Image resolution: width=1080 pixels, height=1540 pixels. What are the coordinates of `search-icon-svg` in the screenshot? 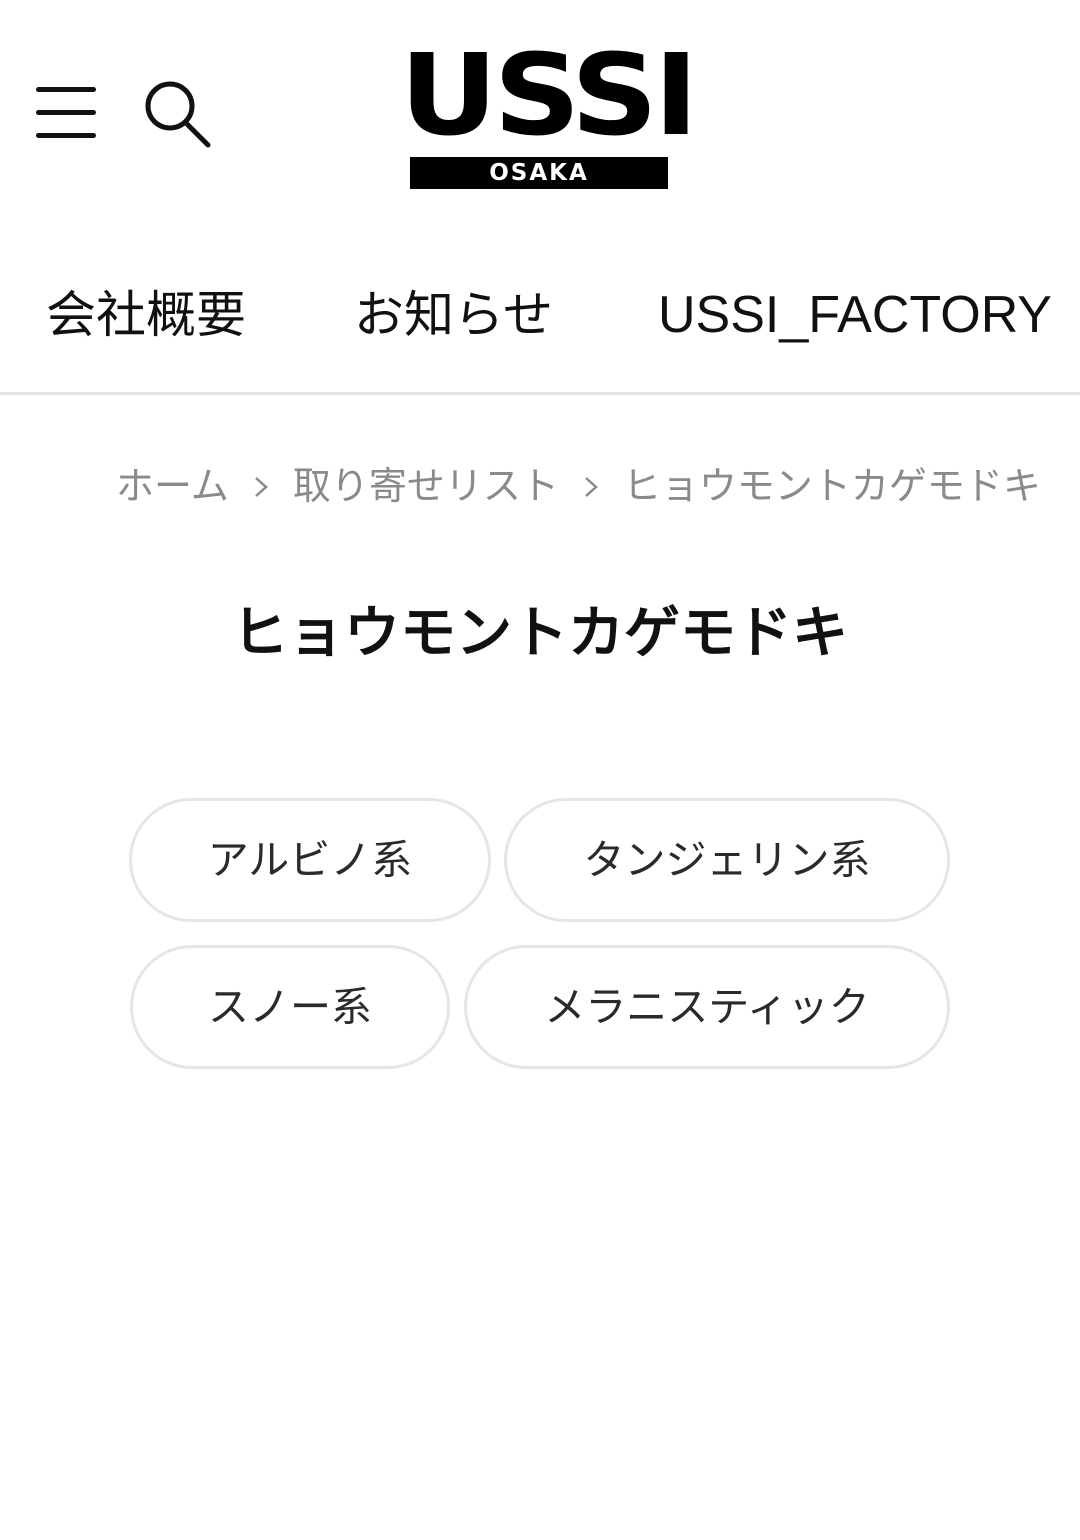 It's located at (178, 114).